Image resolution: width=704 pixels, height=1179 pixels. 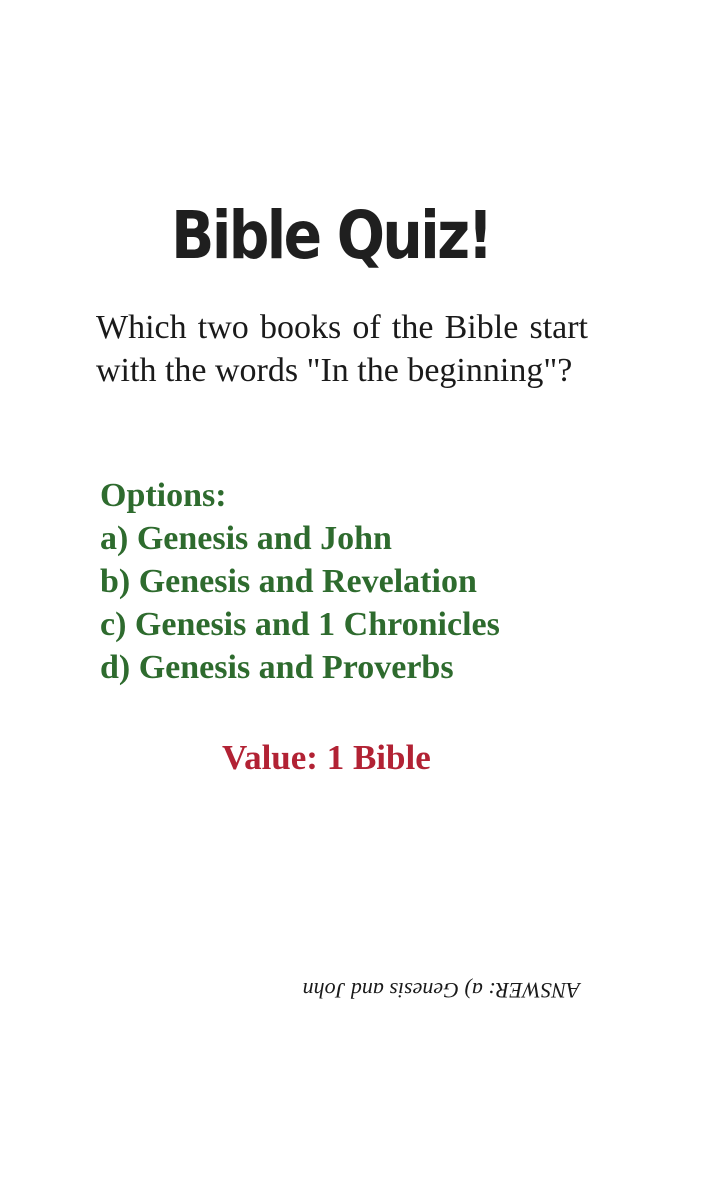 What do you see at coordinates (277, 667) in the screenshot?
I see `option-d: d) Genesis and Proverbs` at bounding box center [277, 667].